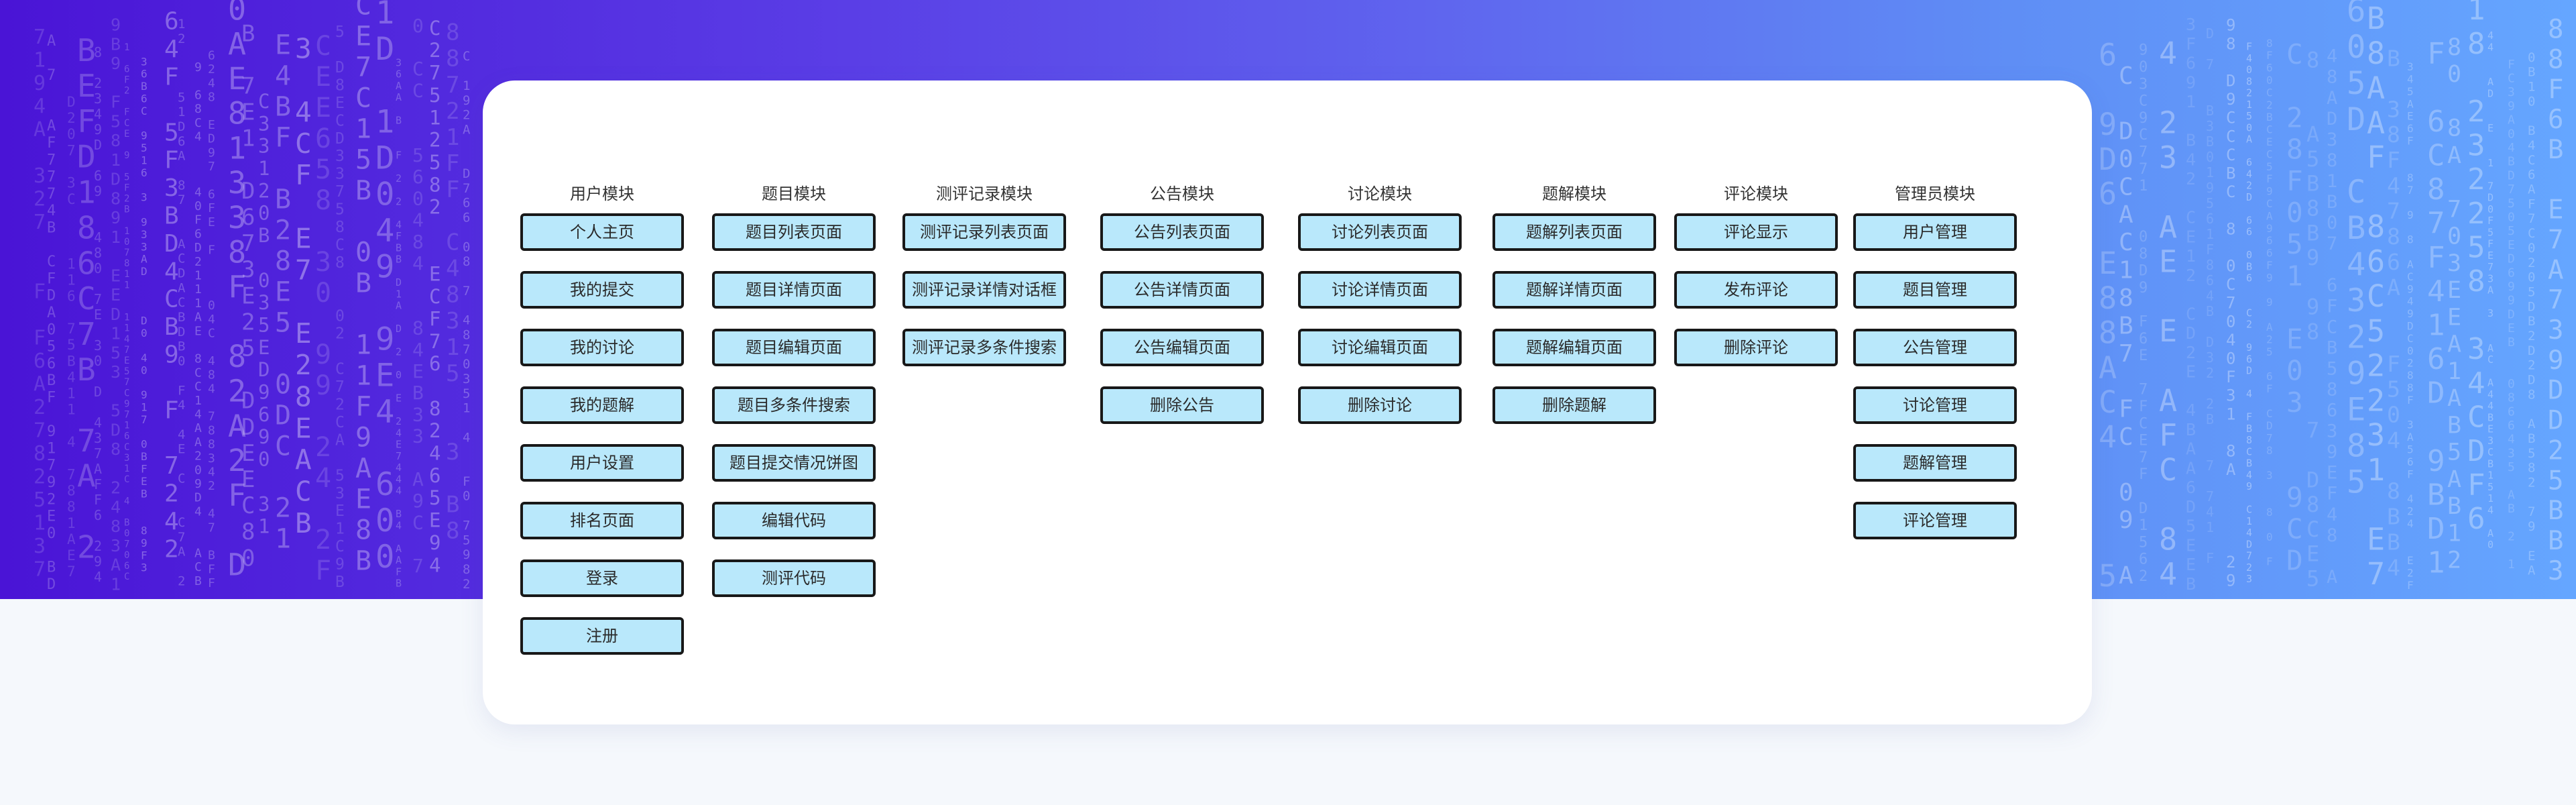 This screenshot has height=805, width=2576. What do you see at coordinates (1756, 347) in the screenshot?
I see `feature-button-comment-delete: 删除评论` at bounding box center [1756, 347].